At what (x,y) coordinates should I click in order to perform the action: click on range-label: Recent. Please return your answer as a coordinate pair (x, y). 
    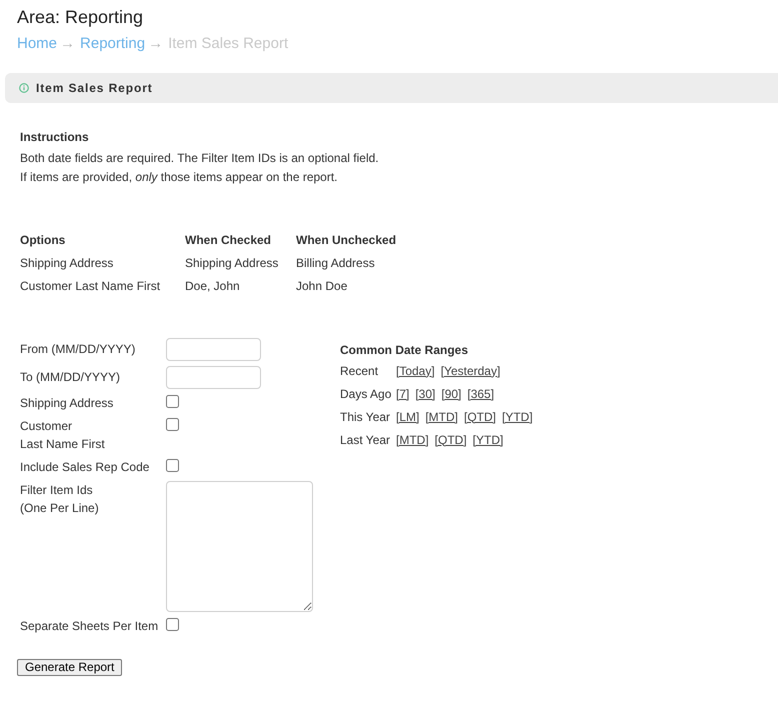
    Looking at the image, I should click on (360, 371).